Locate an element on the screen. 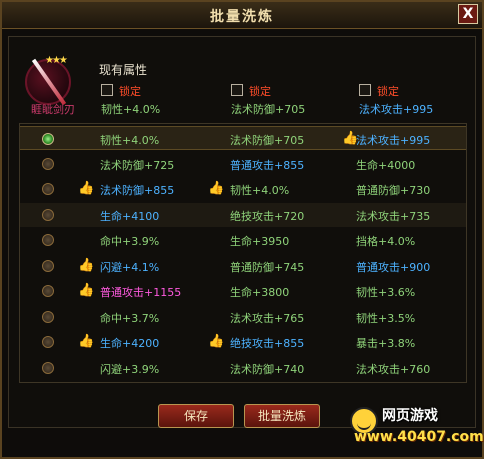 This screenshot has width=484, height=459. attribute-cell: 法术攻击+765 is located at coordinates (267, 318).